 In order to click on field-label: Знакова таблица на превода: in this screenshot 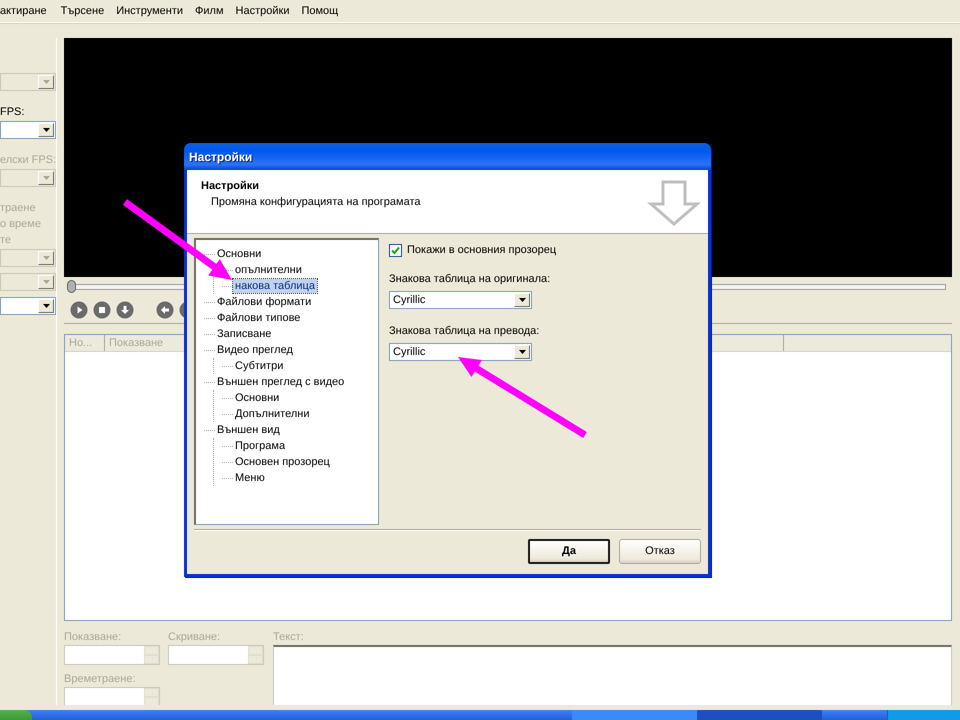, I will do `click(464, 331)`.